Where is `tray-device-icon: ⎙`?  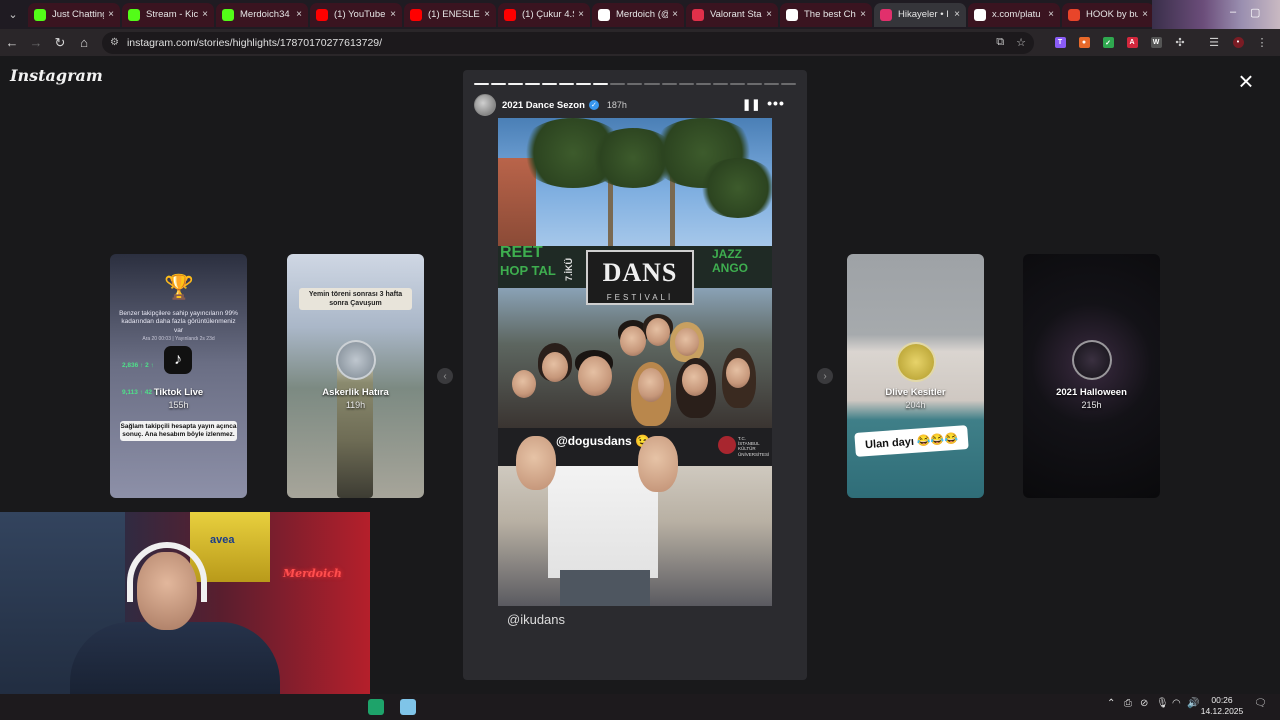
tray-device-icon: ⎙ is located at coordinates (1128, 703).